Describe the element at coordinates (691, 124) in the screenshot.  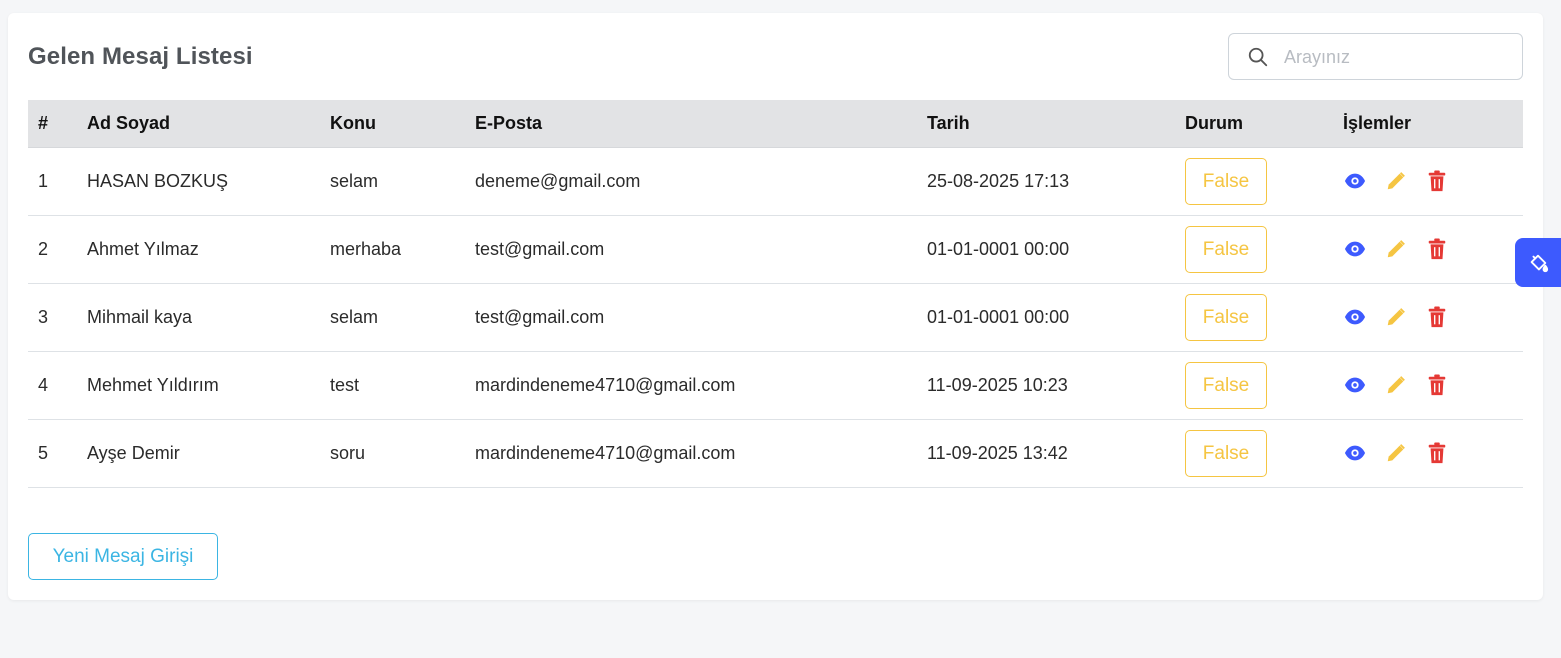
I see `header-email: E-Posta` at that location.